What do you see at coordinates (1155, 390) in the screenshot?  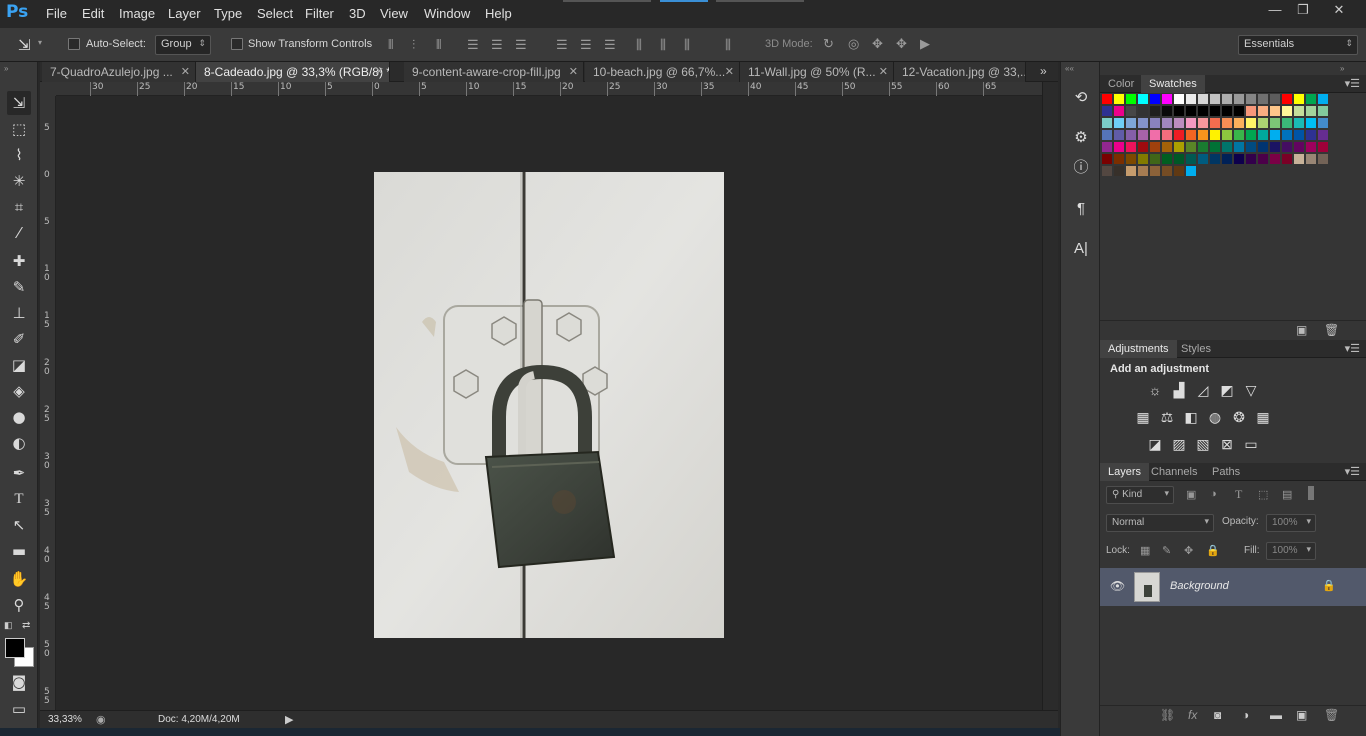 I see `brightness-icon: ☼` at bounding box center [1155, 390].